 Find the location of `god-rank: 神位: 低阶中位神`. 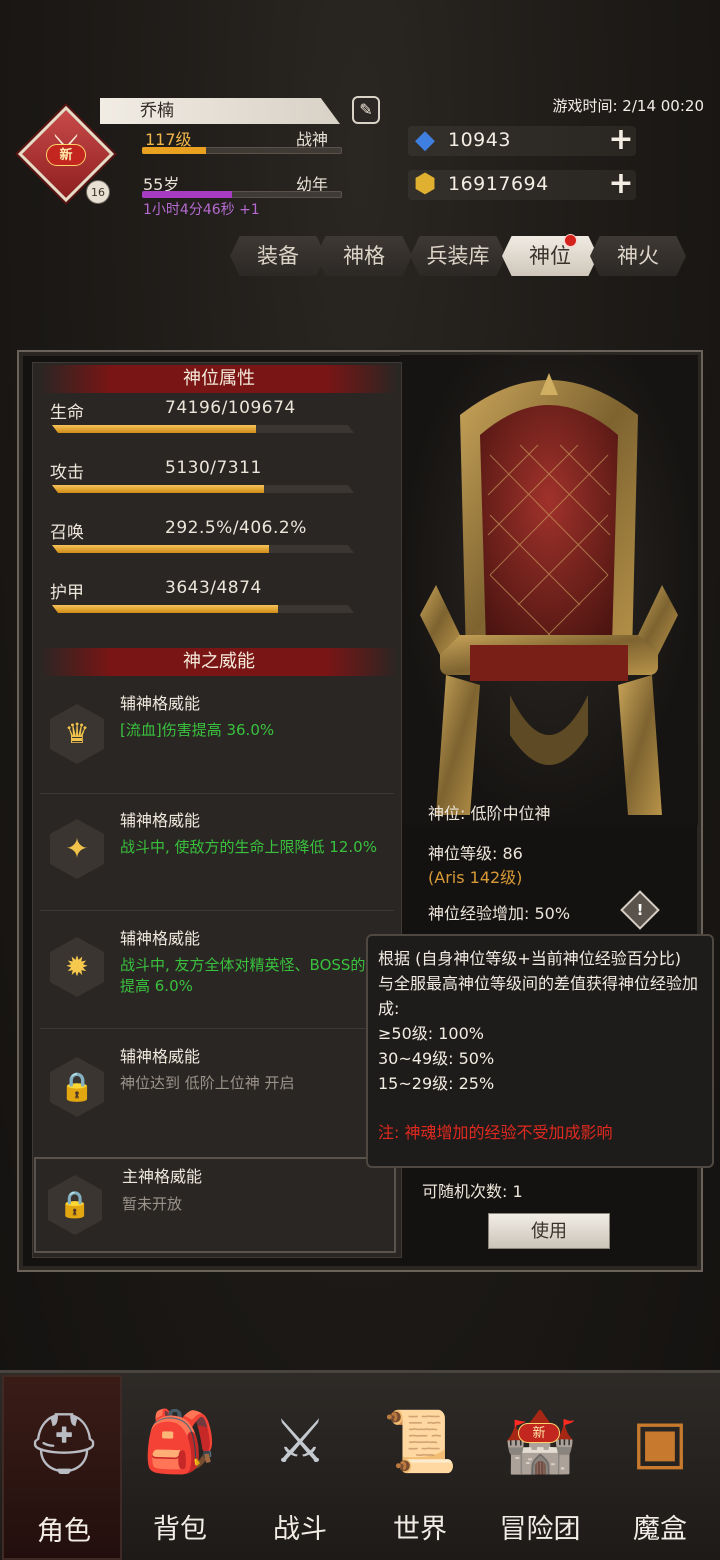

god-rank: 神位: 低阶中位神 is located at coordinates (489, 813).